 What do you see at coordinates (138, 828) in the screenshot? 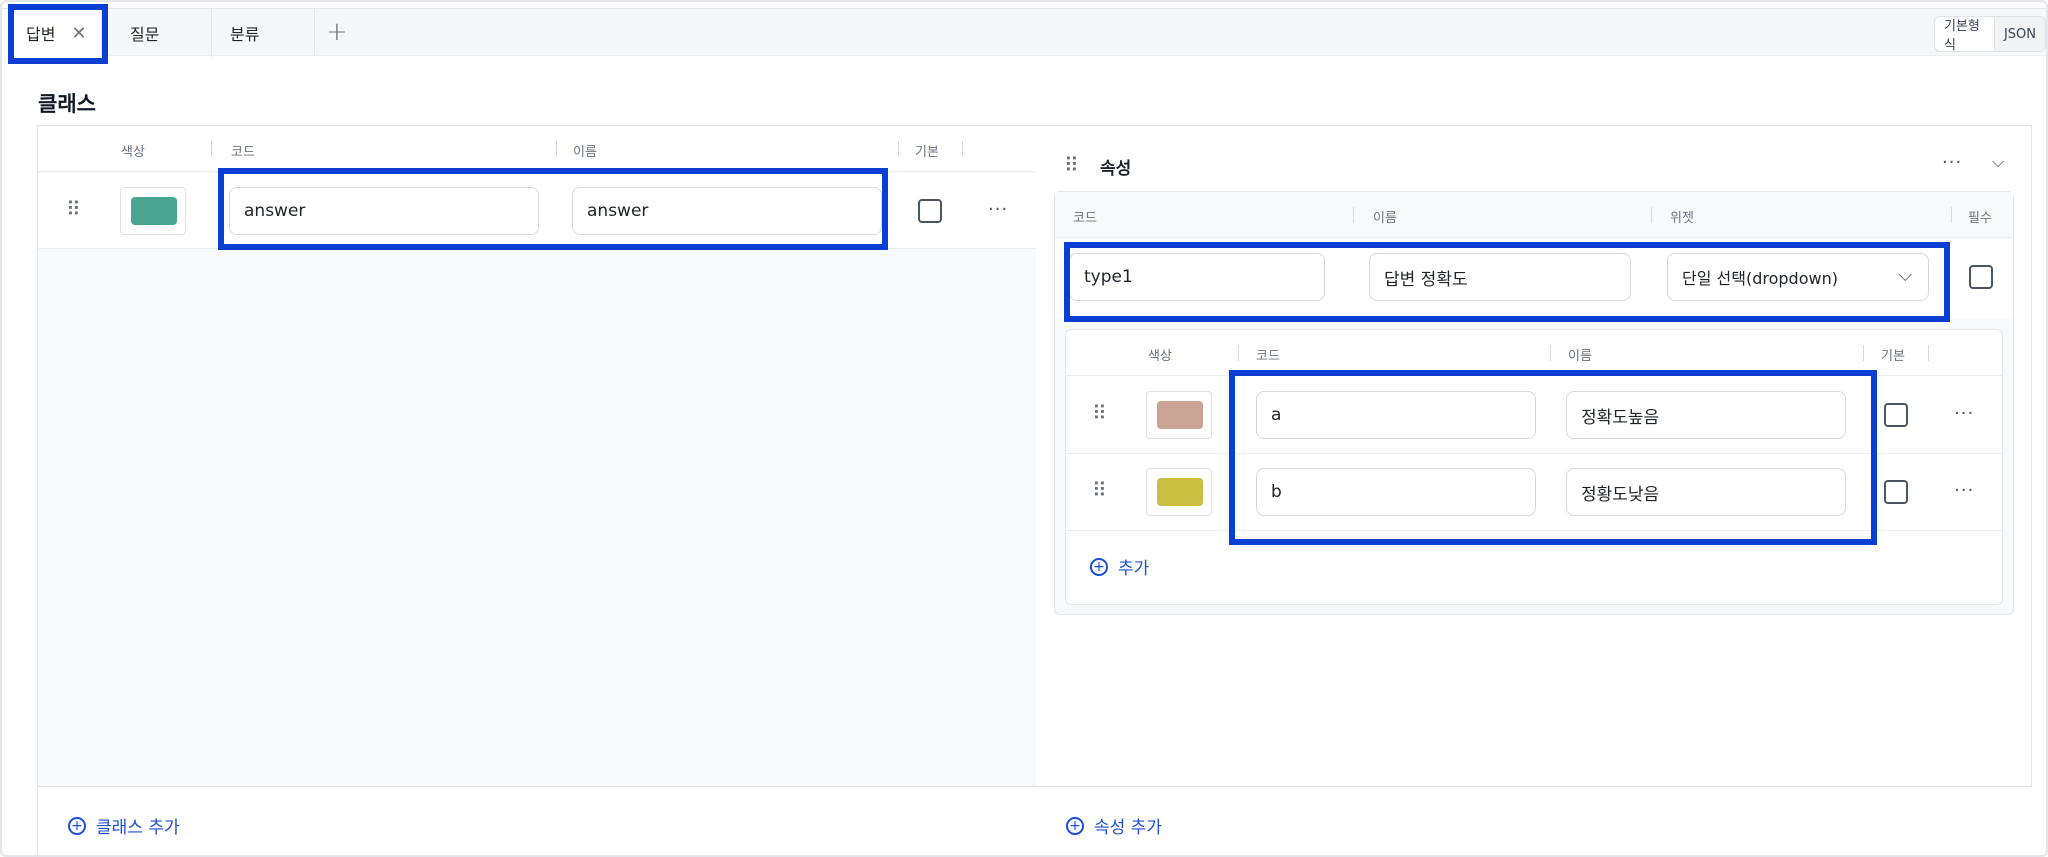
I see `add-class-label: 클래스 추가` at bounding box center [138, 828].